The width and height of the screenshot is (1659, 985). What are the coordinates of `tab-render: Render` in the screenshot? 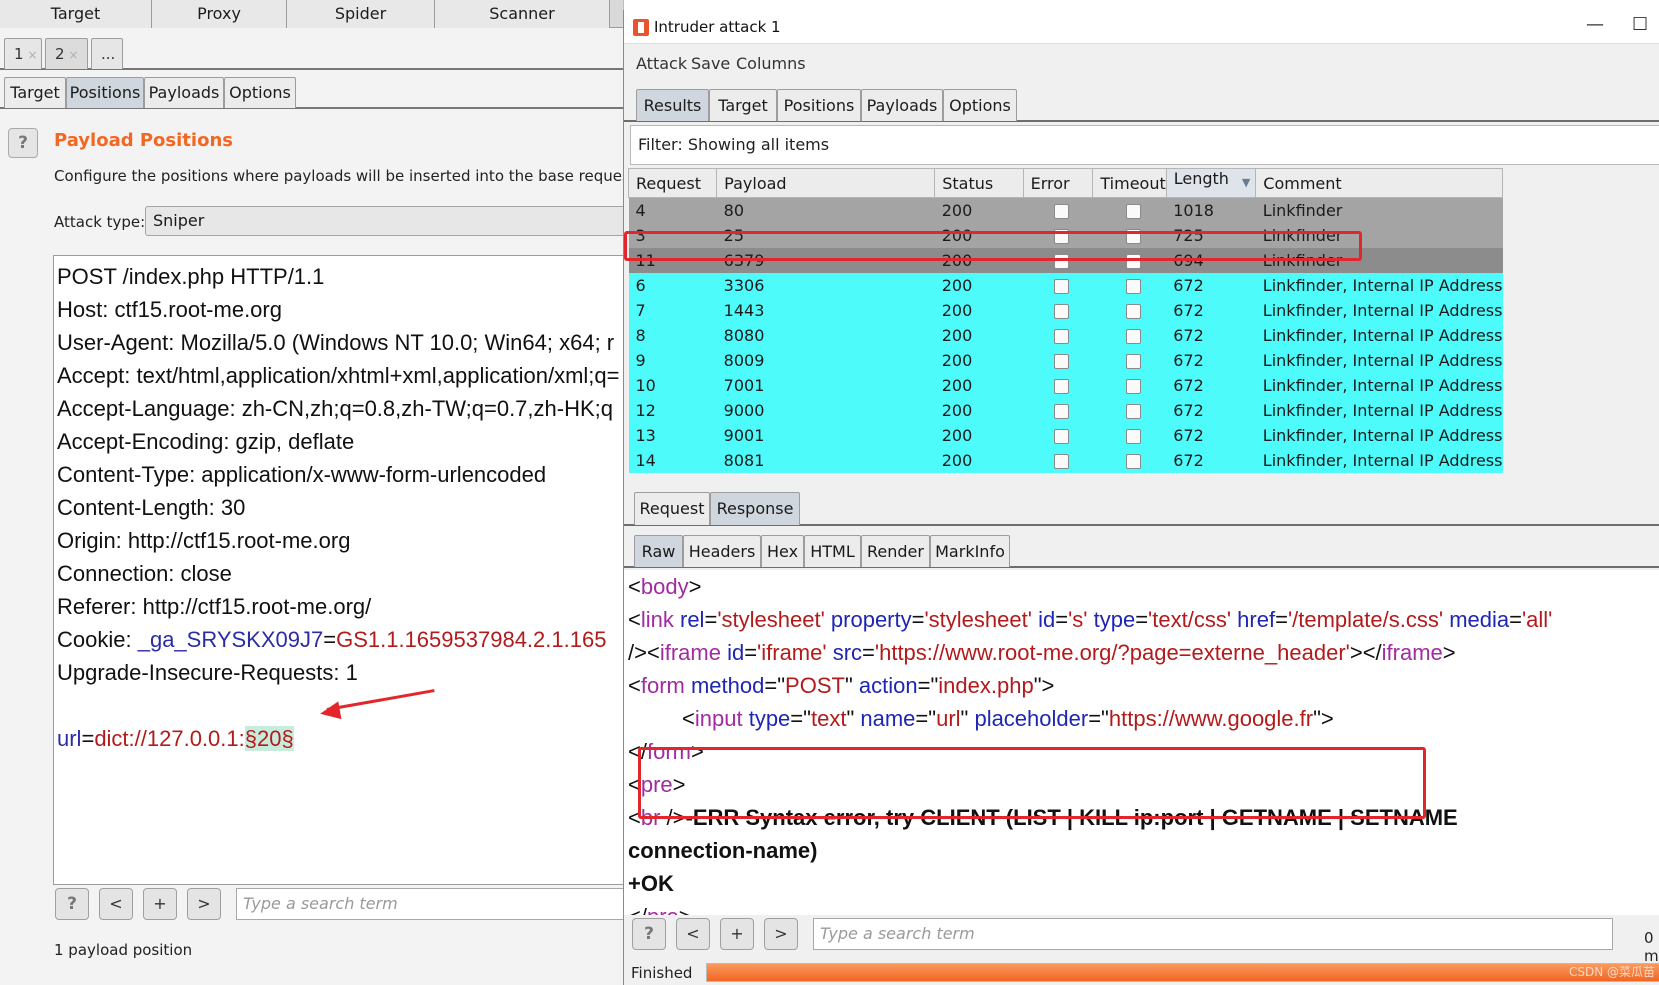 It's located at (895, 551).